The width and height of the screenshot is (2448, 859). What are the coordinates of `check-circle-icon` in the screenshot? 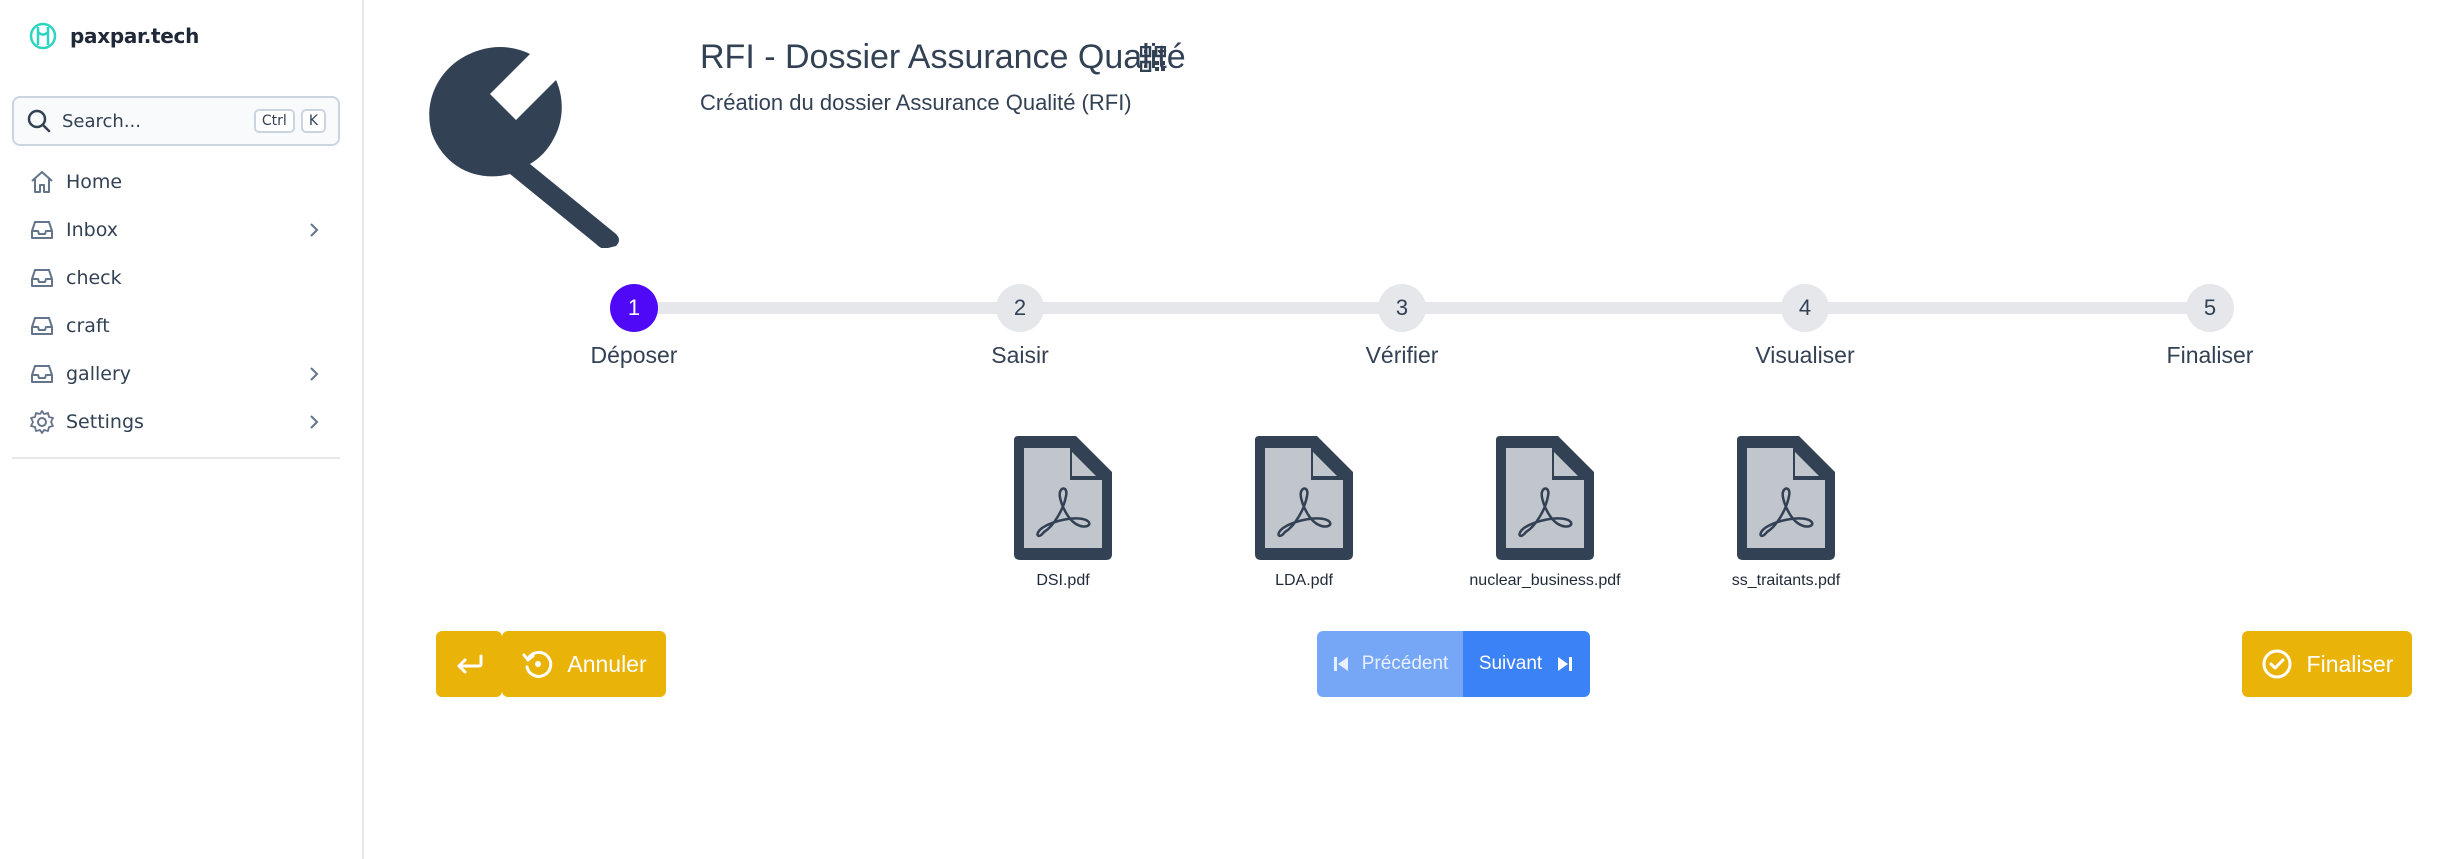 It's located at (2277, 664).